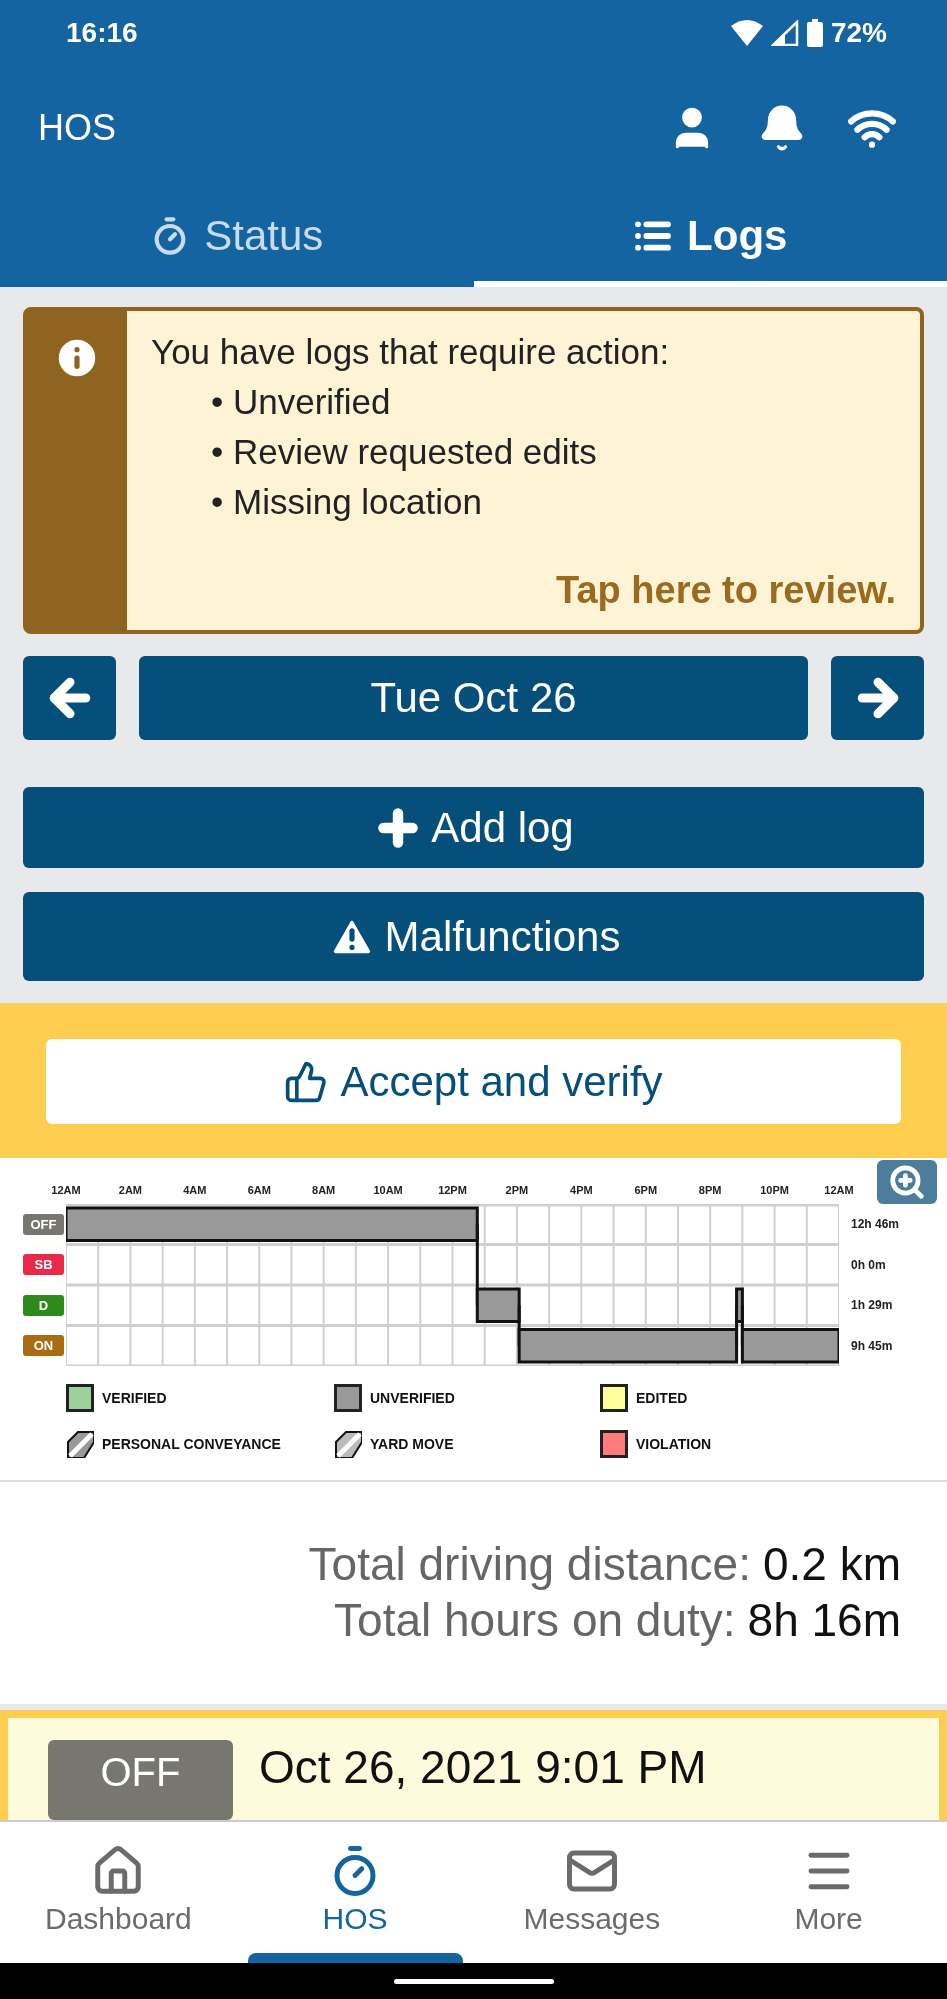  What do you see at coordinates (473, 1081) in the screenshot?
I see `accept-verify-button: Accept and verify` at bounding box center [473, 1081].